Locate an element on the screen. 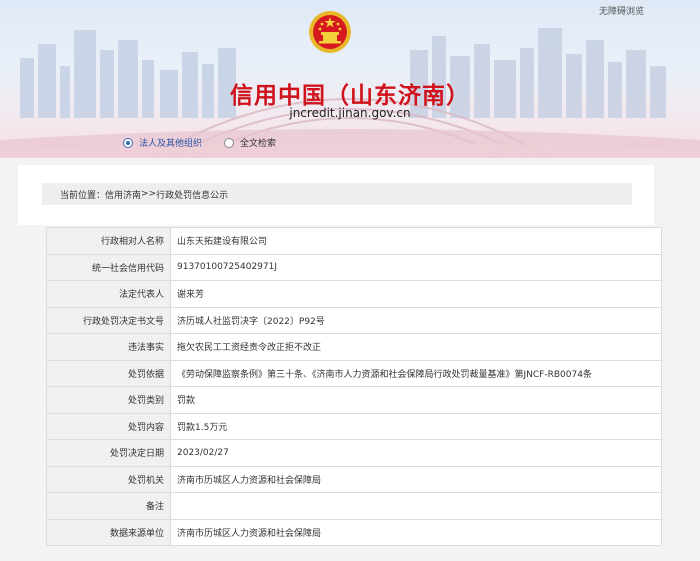 This screenshot has width=700, height=561. field-value: 2023/02/27 is located at coordinates (416, 453).